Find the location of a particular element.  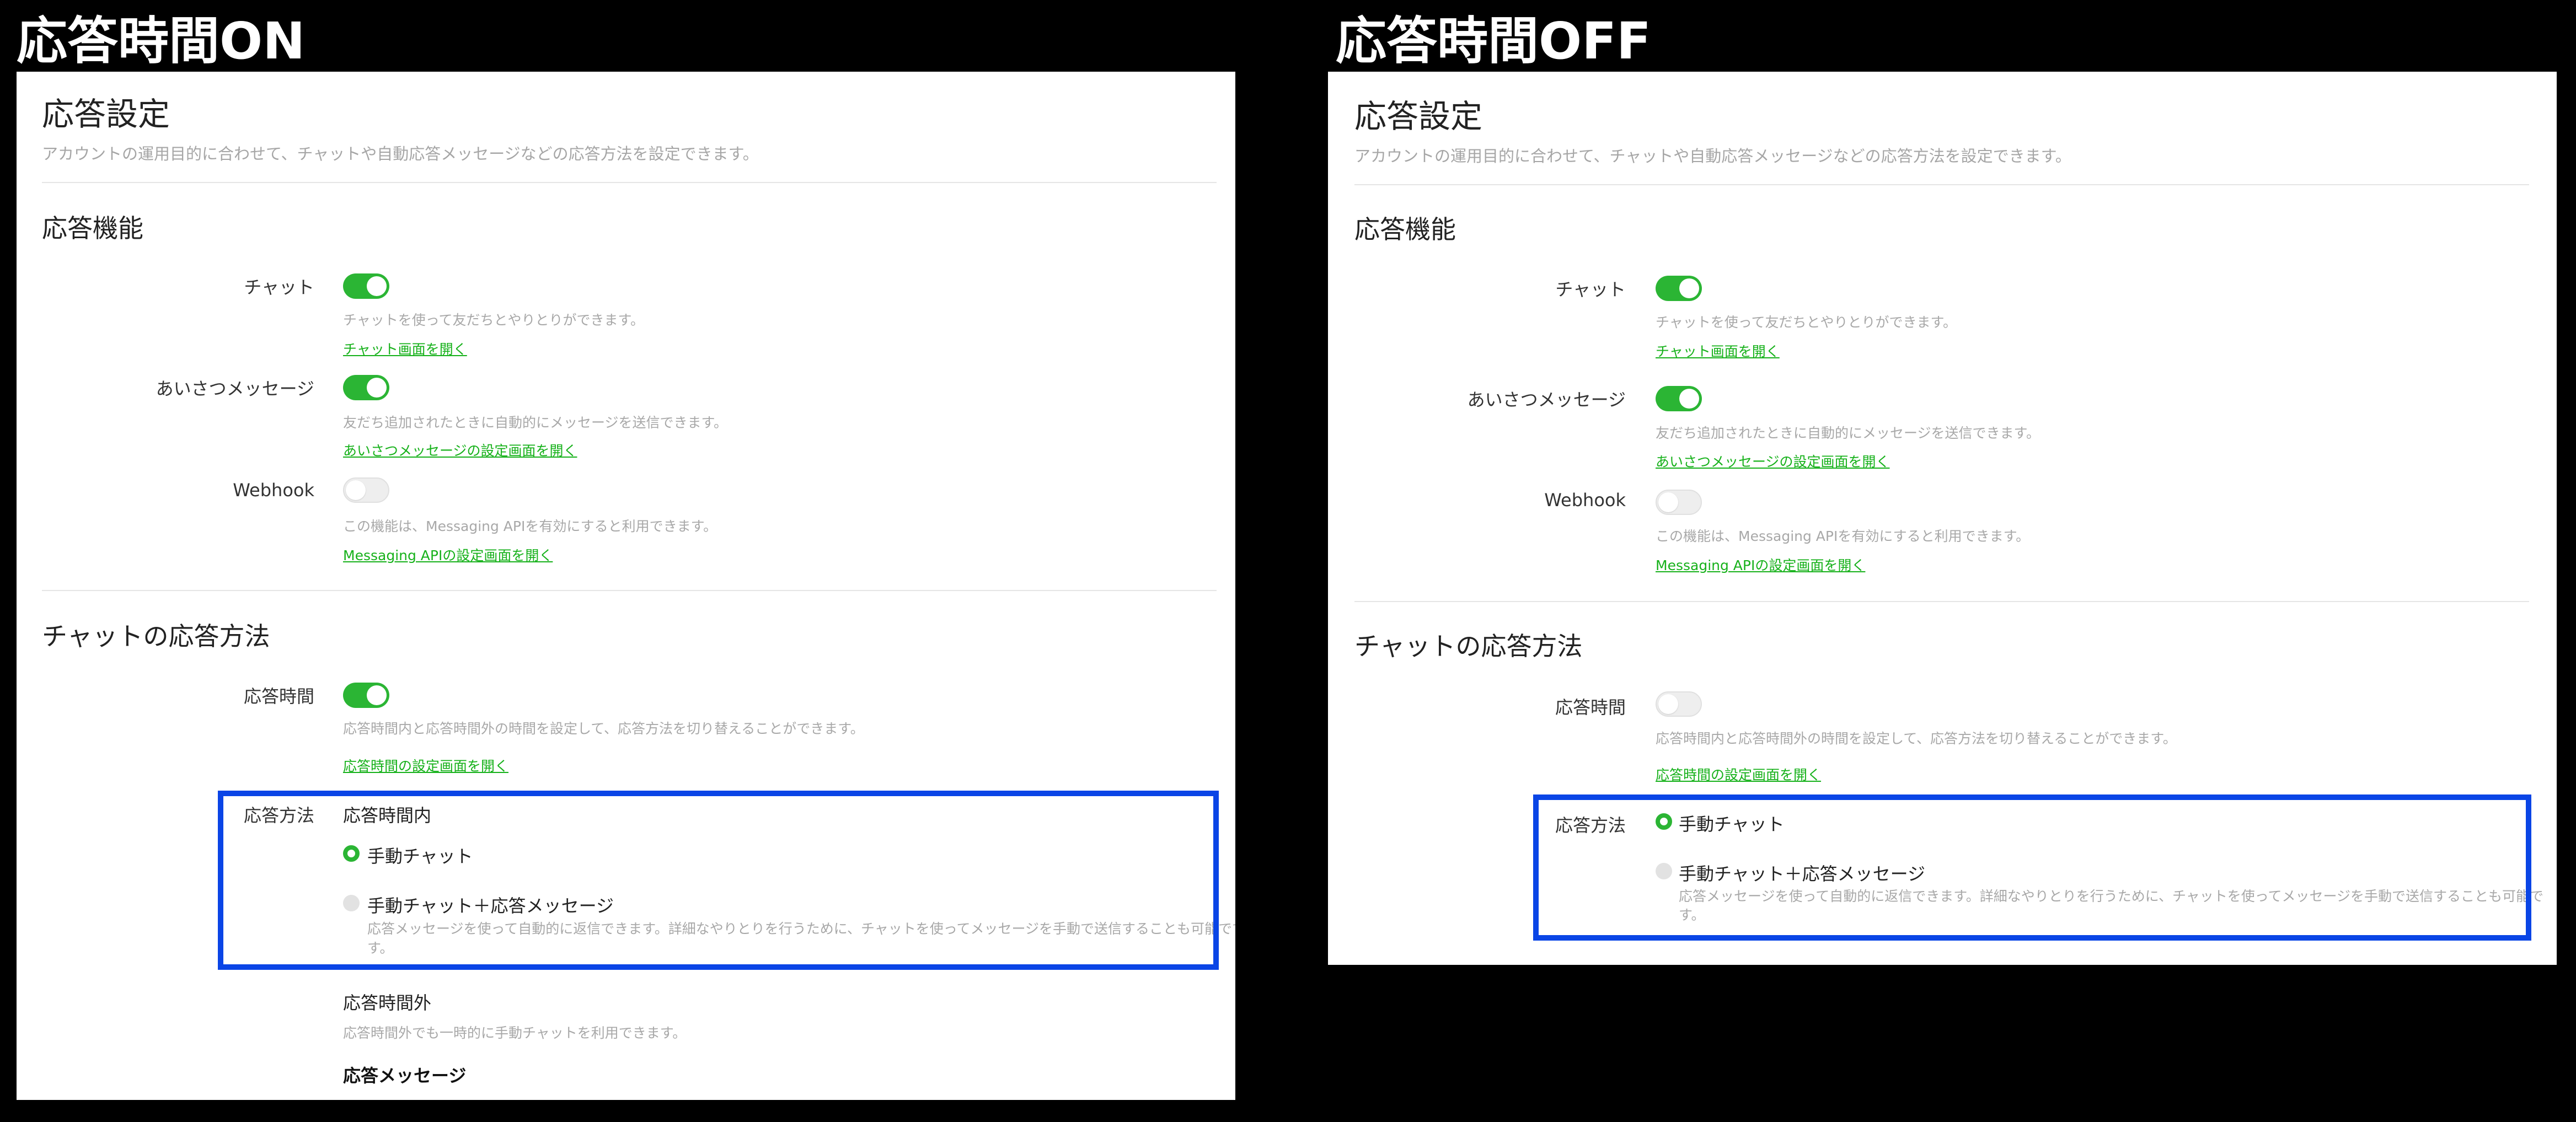

outside-hours-heading: 応答時間外 is located at coordinates (387, 1002).